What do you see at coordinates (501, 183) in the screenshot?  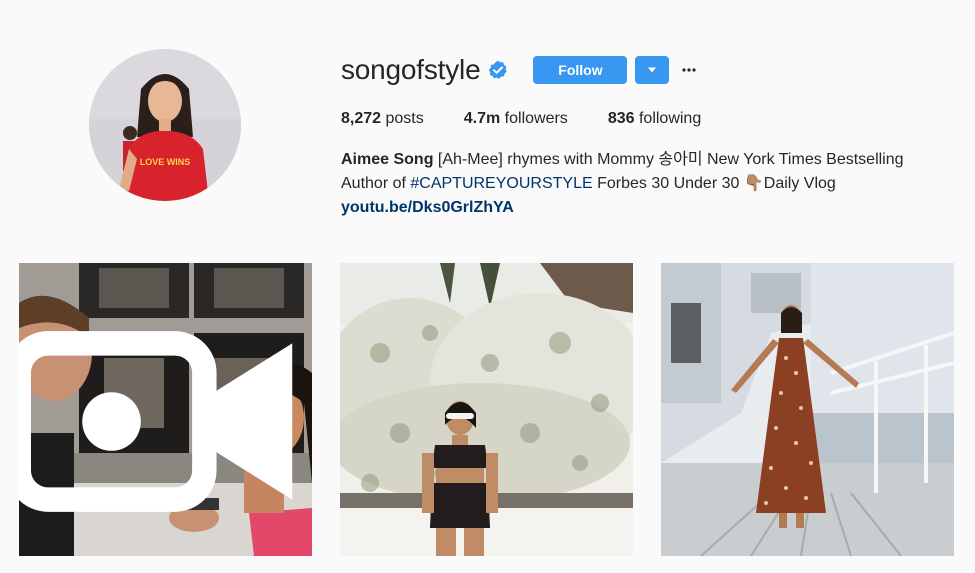 I see `bio-hashtag-link: #CAPTUREYOURSTYLE` at bounding box center [501, 183].